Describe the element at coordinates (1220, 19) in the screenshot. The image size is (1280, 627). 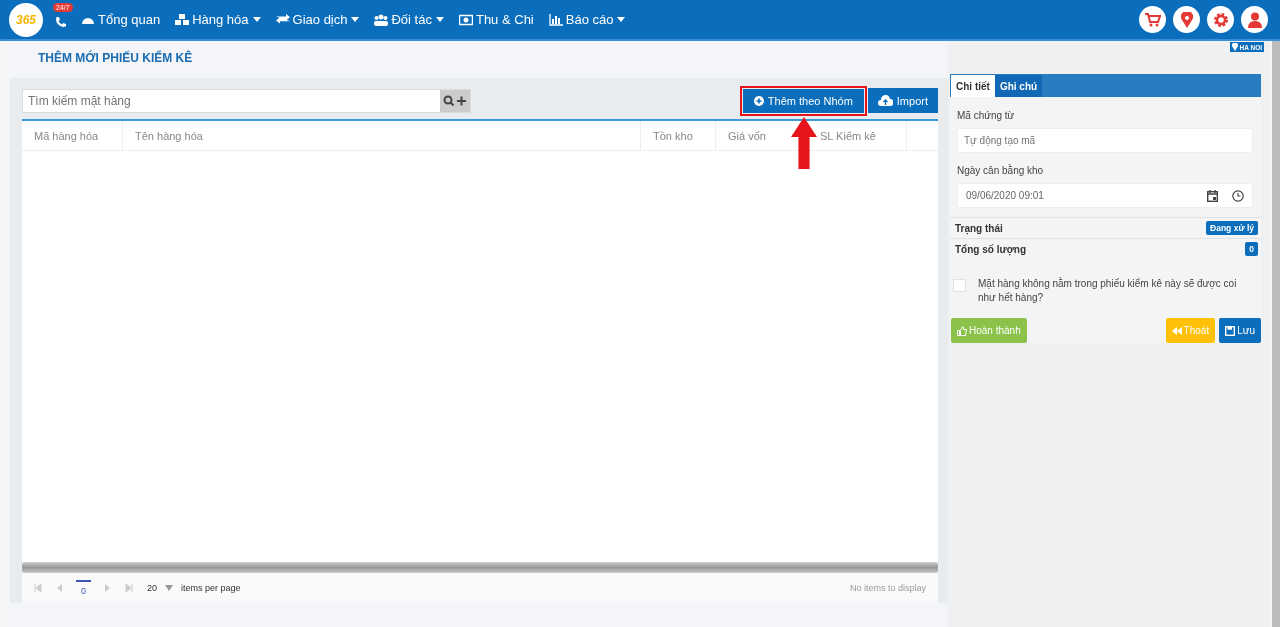
I see `settings-icon` at that location.